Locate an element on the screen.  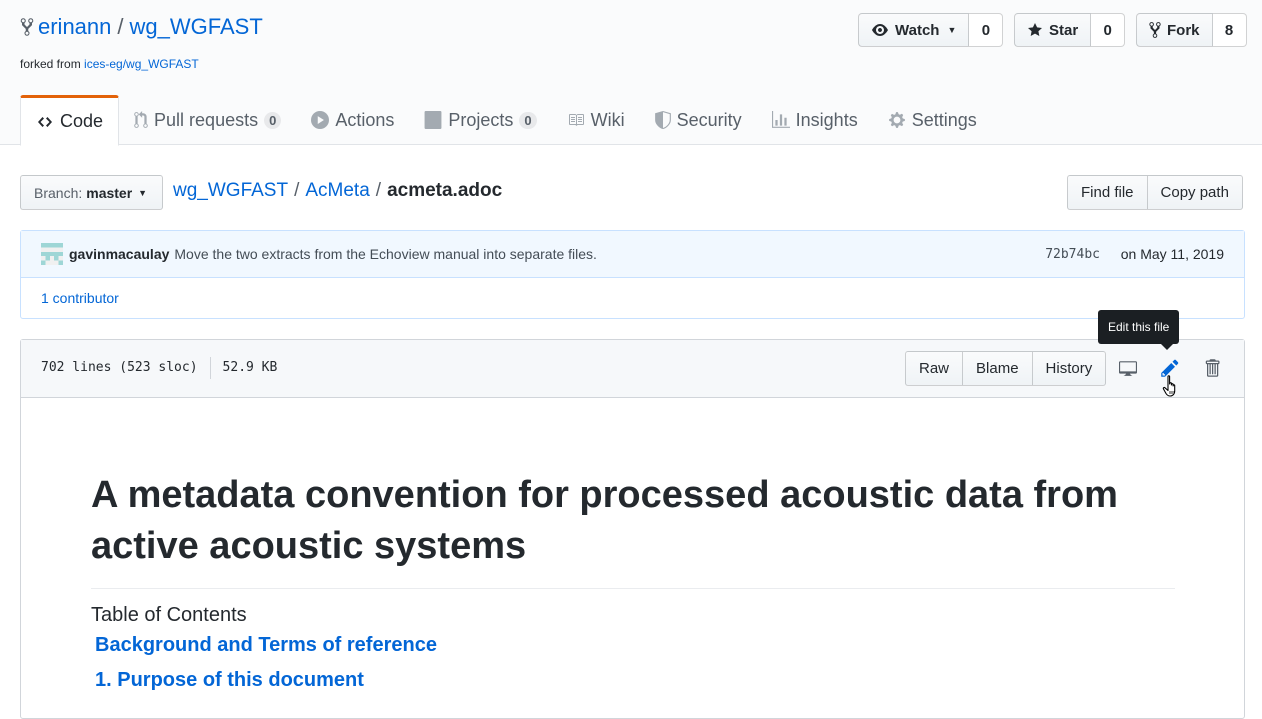
toc-link: Background and Terms of reference is located at coordinates (266, 645).